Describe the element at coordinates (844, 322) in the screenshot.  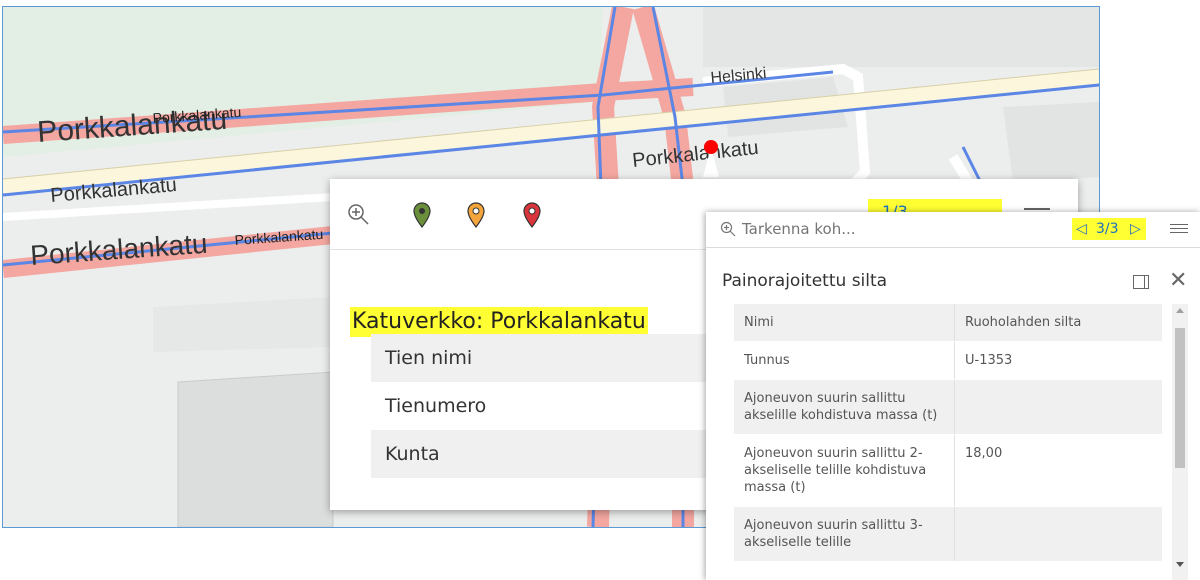
I see `row-key: Nimi` at that location.